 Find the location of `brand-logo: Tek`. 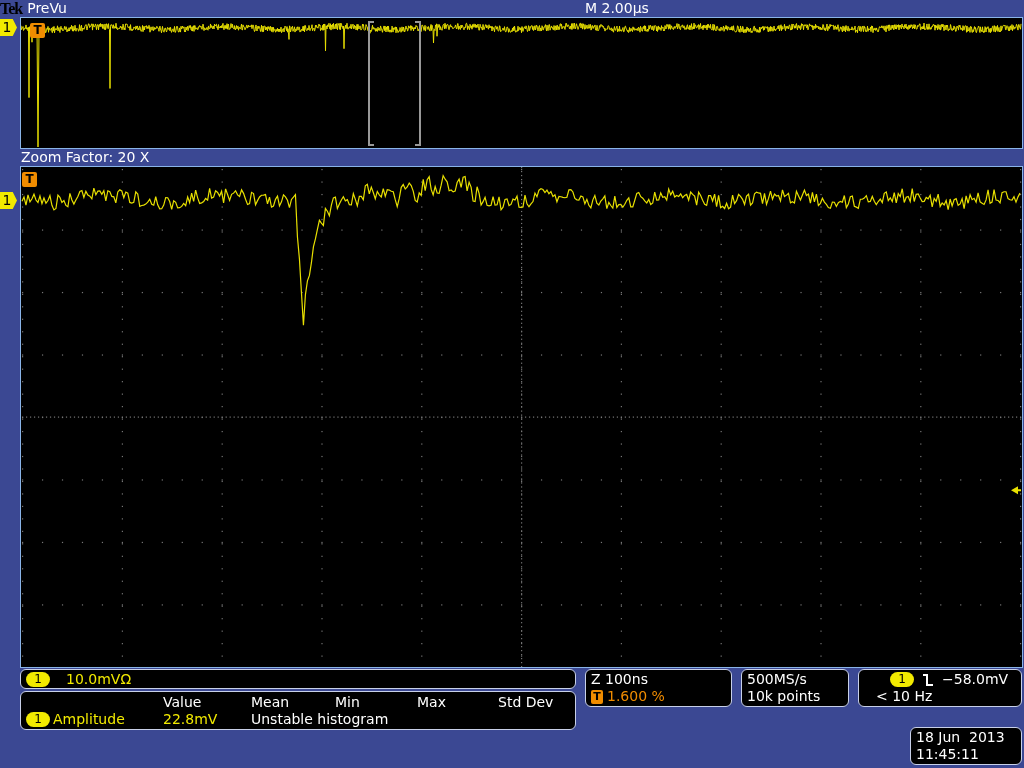

brand-logo: Tek is located at coordinates (11, 8).